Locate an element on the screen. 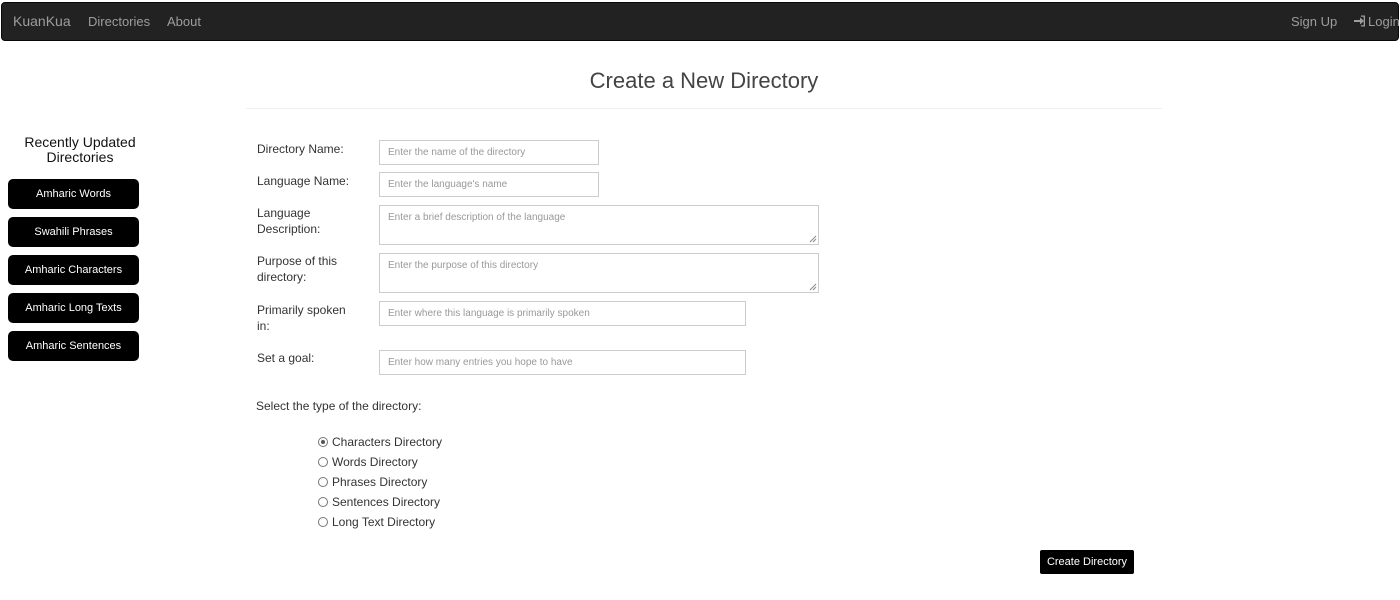 The height and width of the screenshot is (600, 1400). radio-option-words: Words Directory is located at coordinates (368, 462).